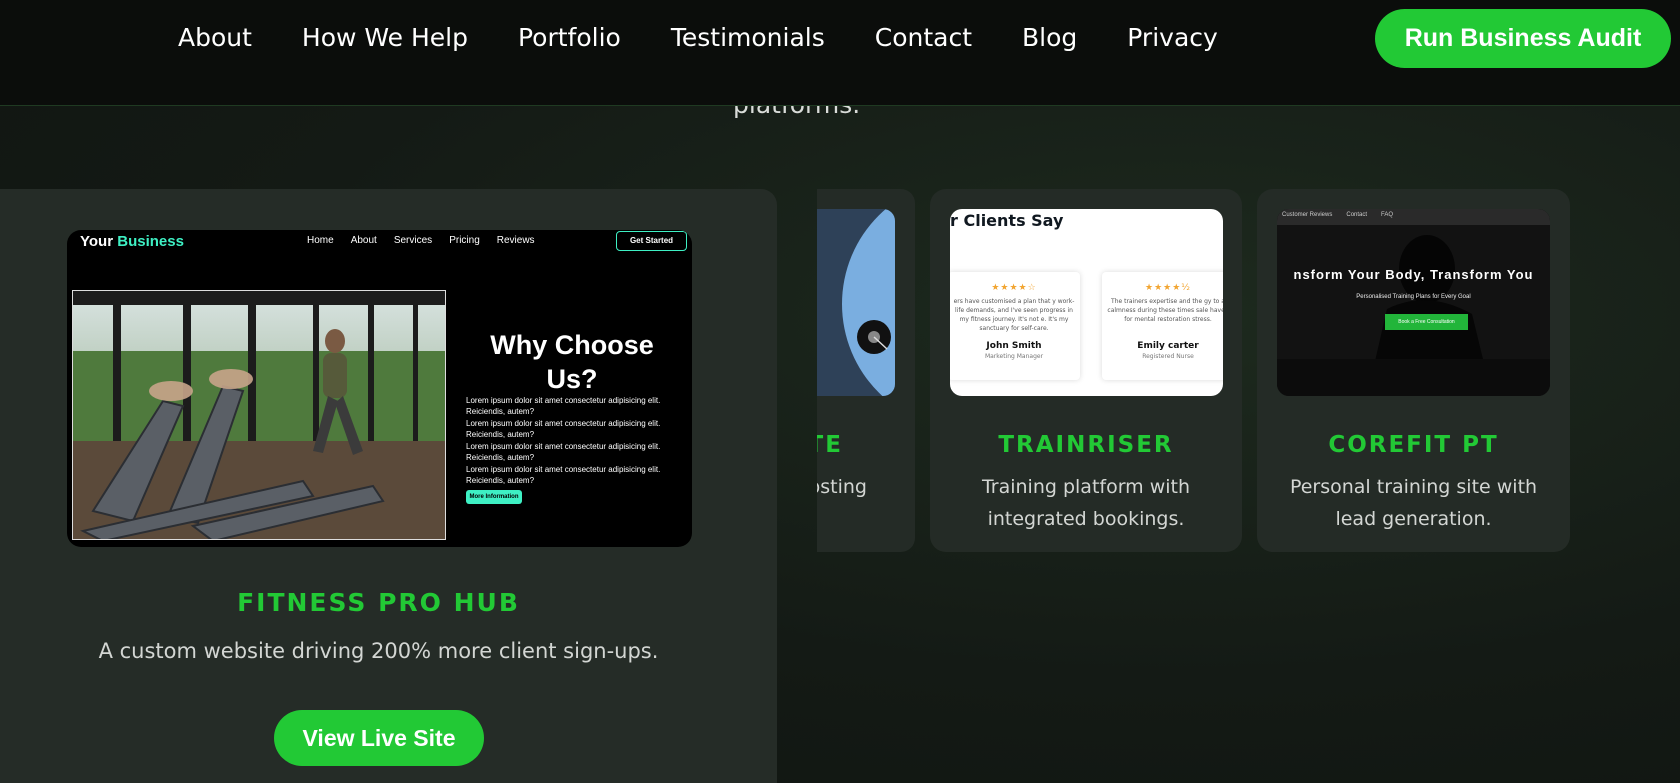 Image resolution: width=1680 pixels, height=783 pixels. Describe the element at coordinates (1426, 322) in the screenshot. I see `mockup-consultation-button: Book a Free Consultation` at that location.